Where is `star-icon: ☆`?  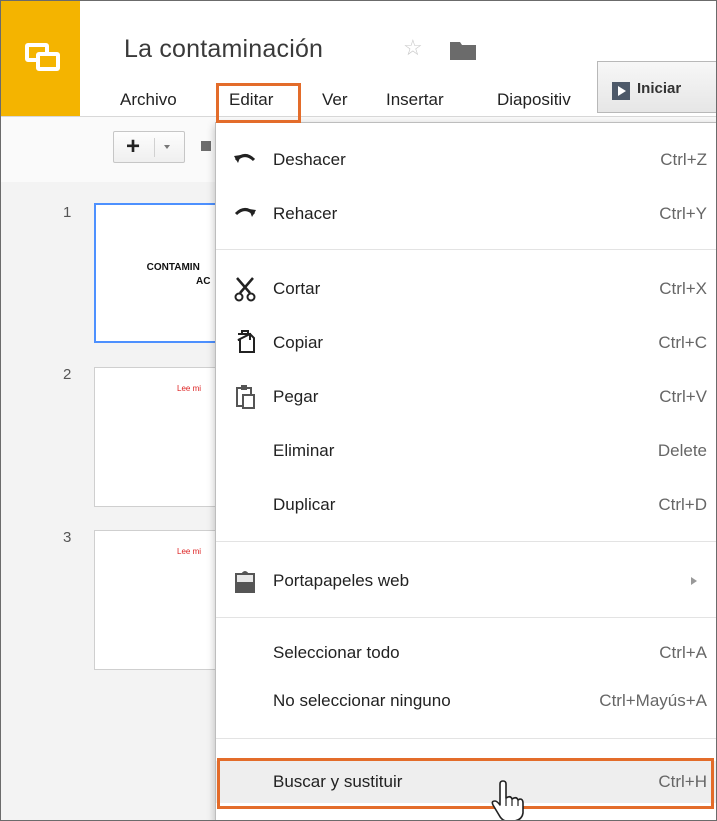 star-icon: ☆ is located at coordinates (413, 48).